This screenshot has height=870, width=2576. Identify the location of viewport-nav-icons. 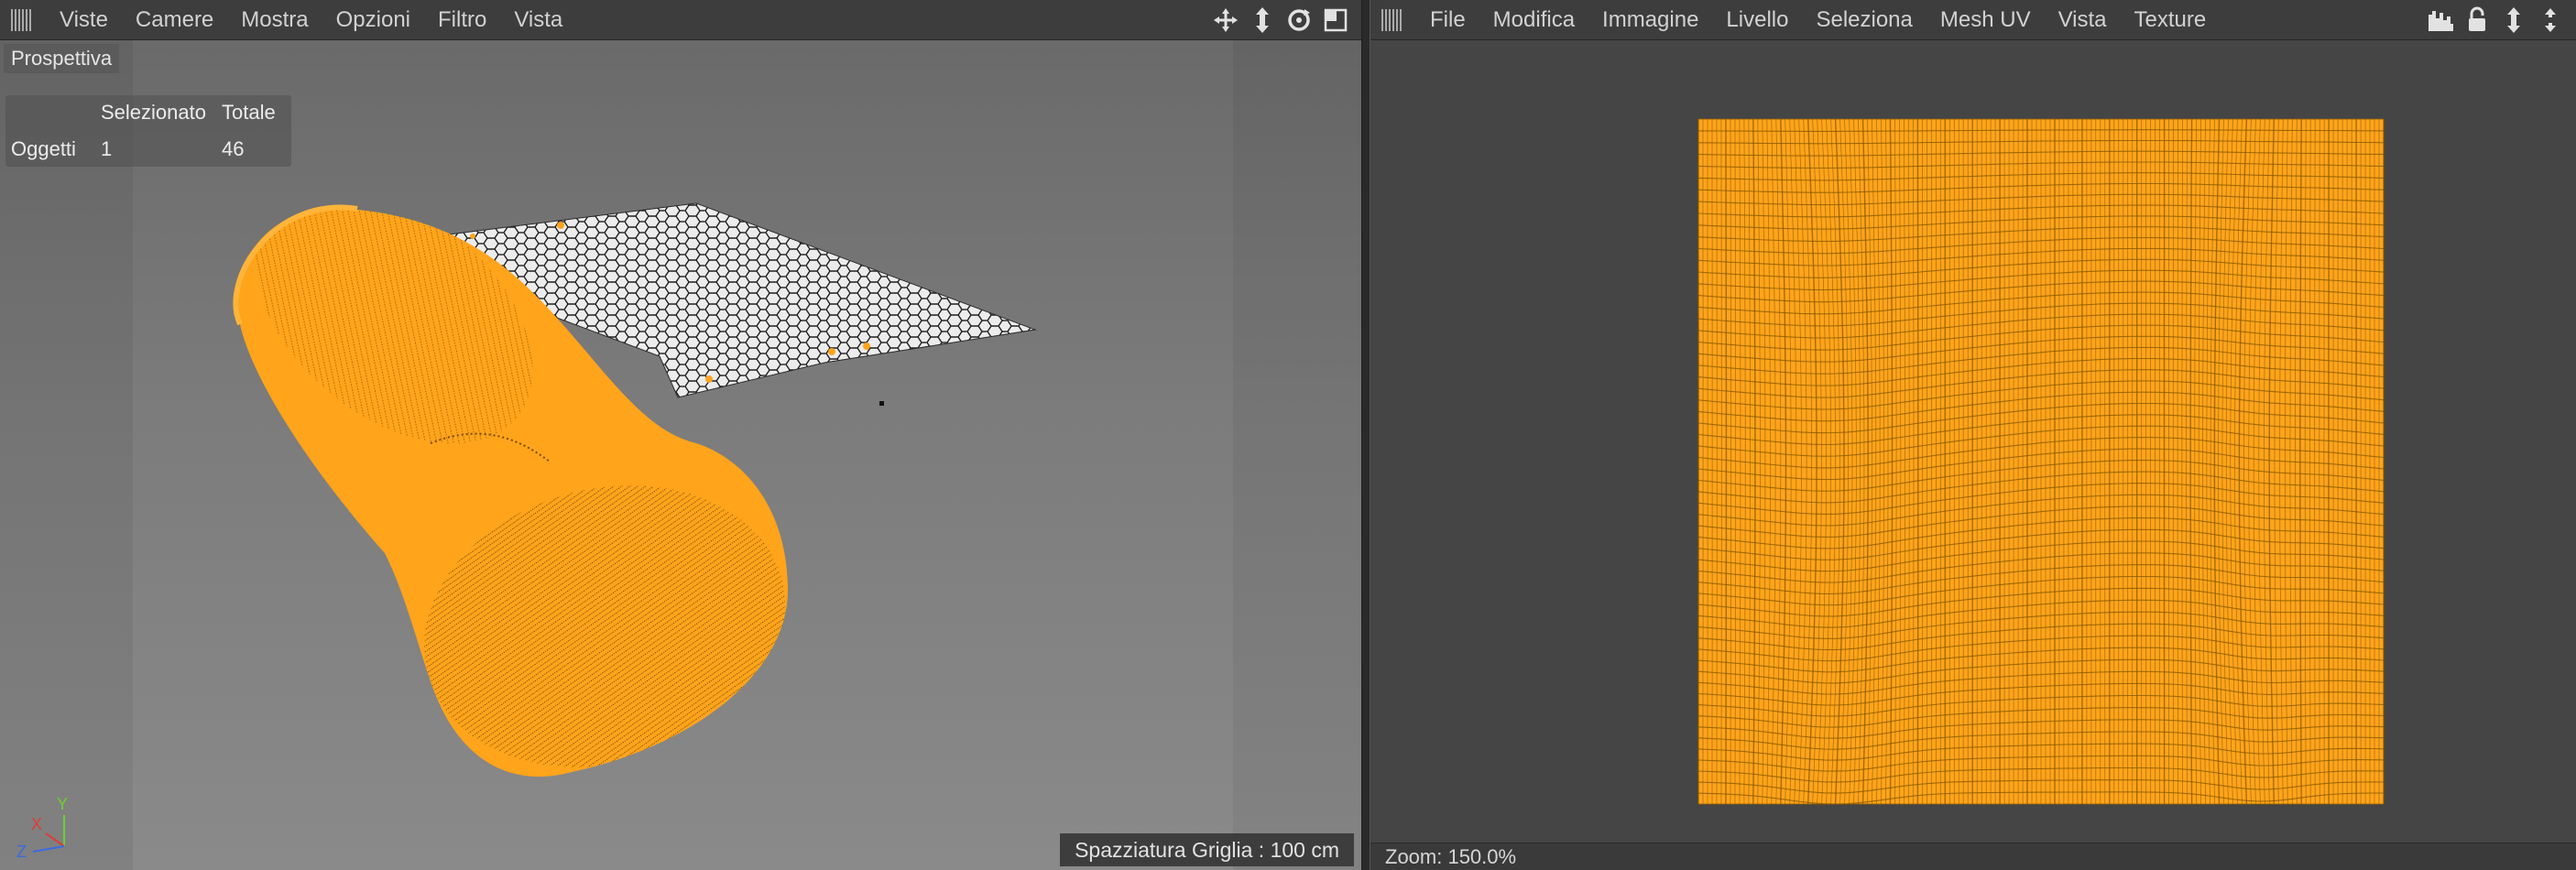
(1281, 20).